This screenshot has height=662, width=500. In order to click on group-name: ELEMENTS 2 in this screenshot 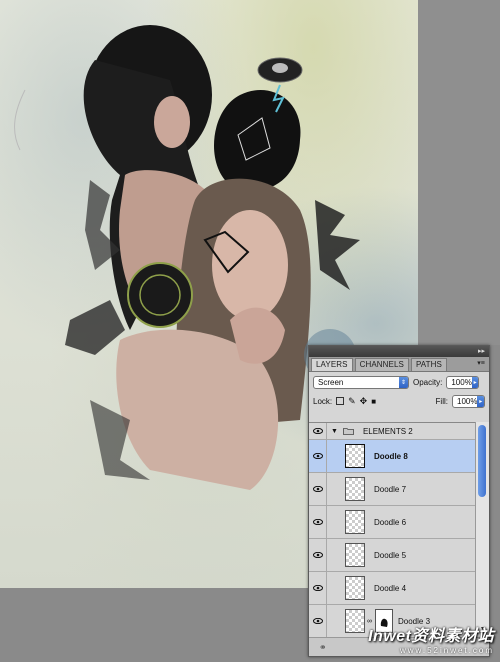, I will do `click(387, 431)`.